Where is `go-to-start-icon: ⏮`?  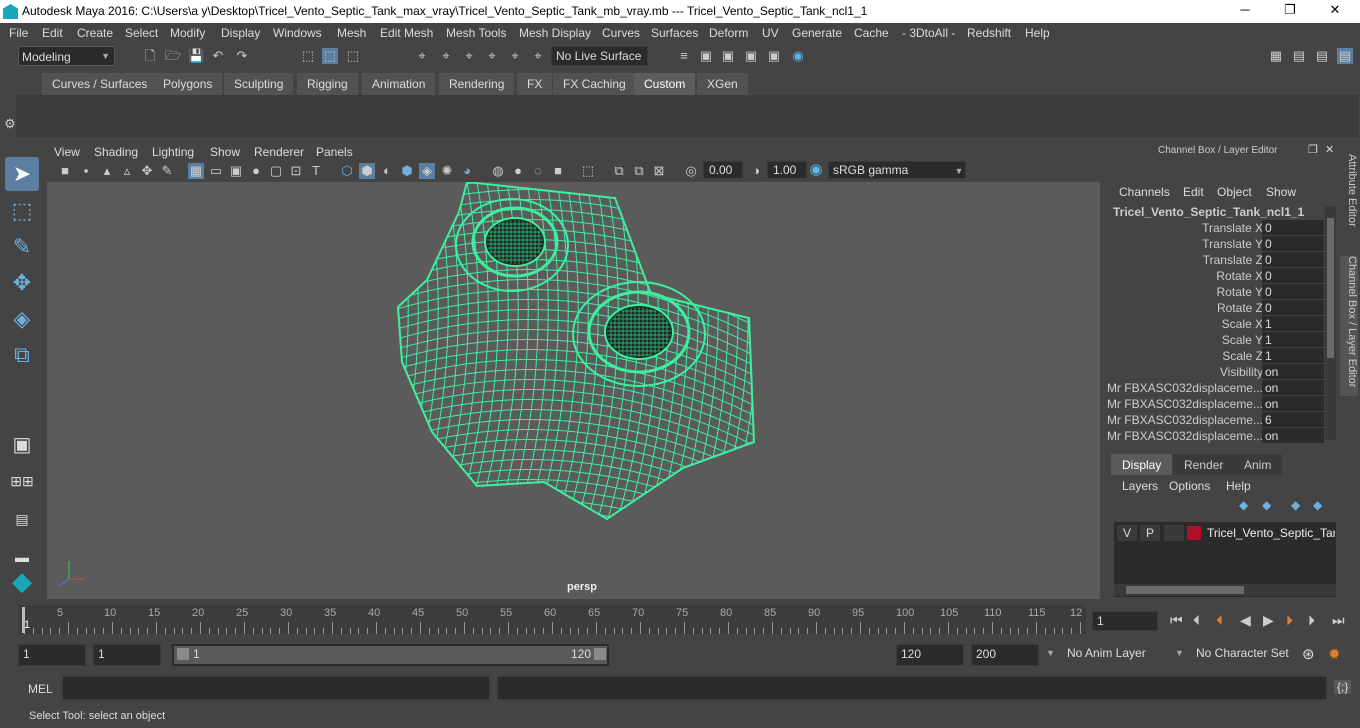
go-to-start-icon: ⏮ is located at coordinates (1176, 620).